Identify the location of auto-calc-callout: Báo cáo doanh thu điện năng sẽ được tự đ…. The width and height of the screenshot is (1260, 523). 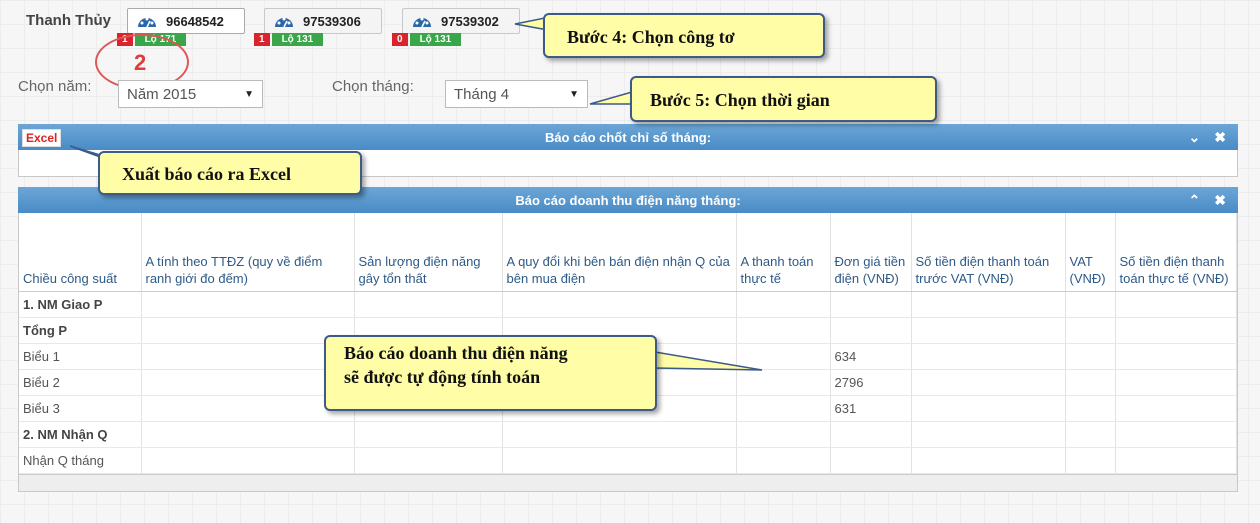
(490, 373).